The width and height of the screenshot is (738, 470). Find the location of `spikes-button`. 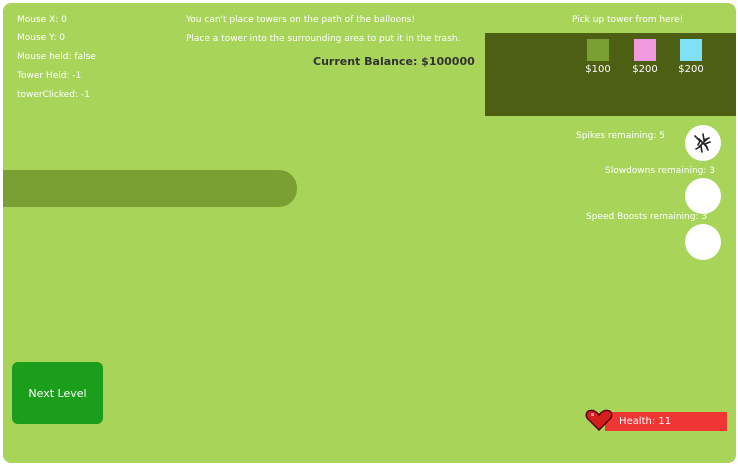

spikes-button is located at coordinates (703, 143).